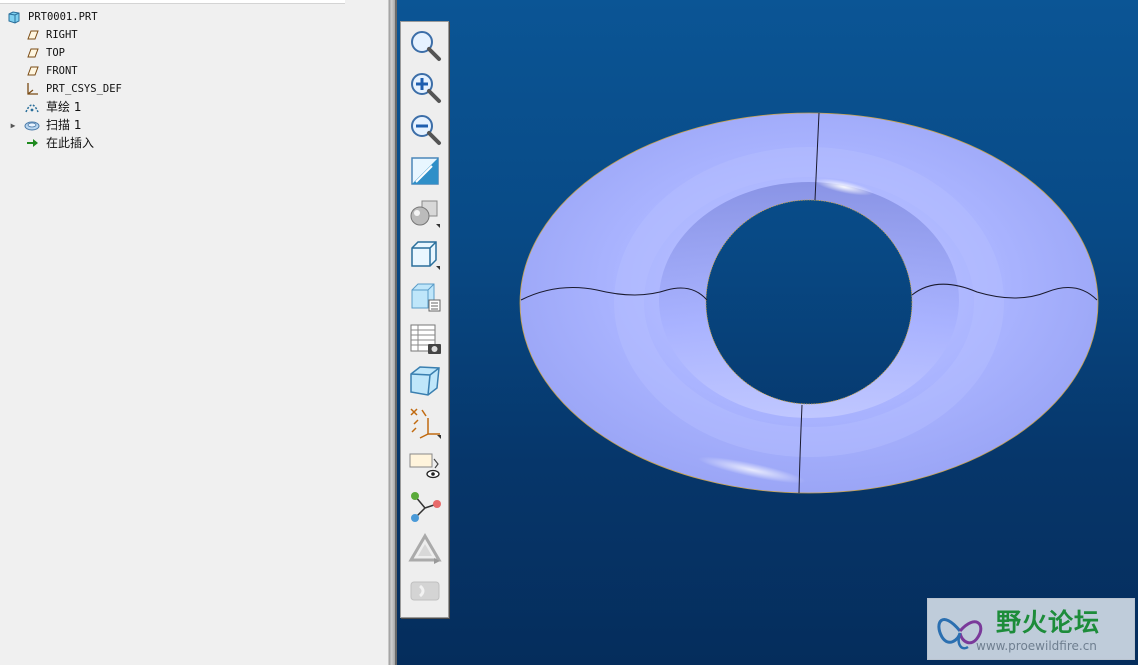 The image size is (1138, 665). What do you see at coordinates (32, 125) in the screenshot?
I see `sweep-icon` at bounding box center [32, 125].